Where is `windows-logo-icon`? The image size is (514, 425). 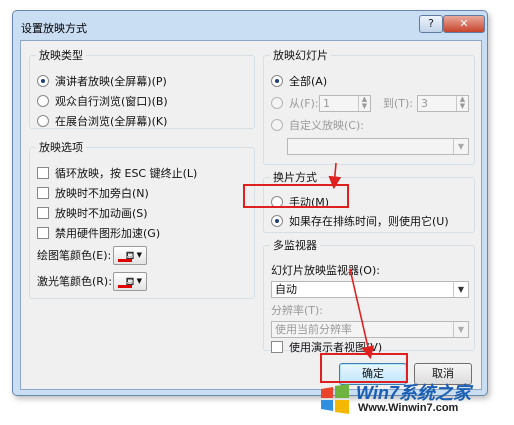
windows-logo-icon is located at coordinates (335, 399).